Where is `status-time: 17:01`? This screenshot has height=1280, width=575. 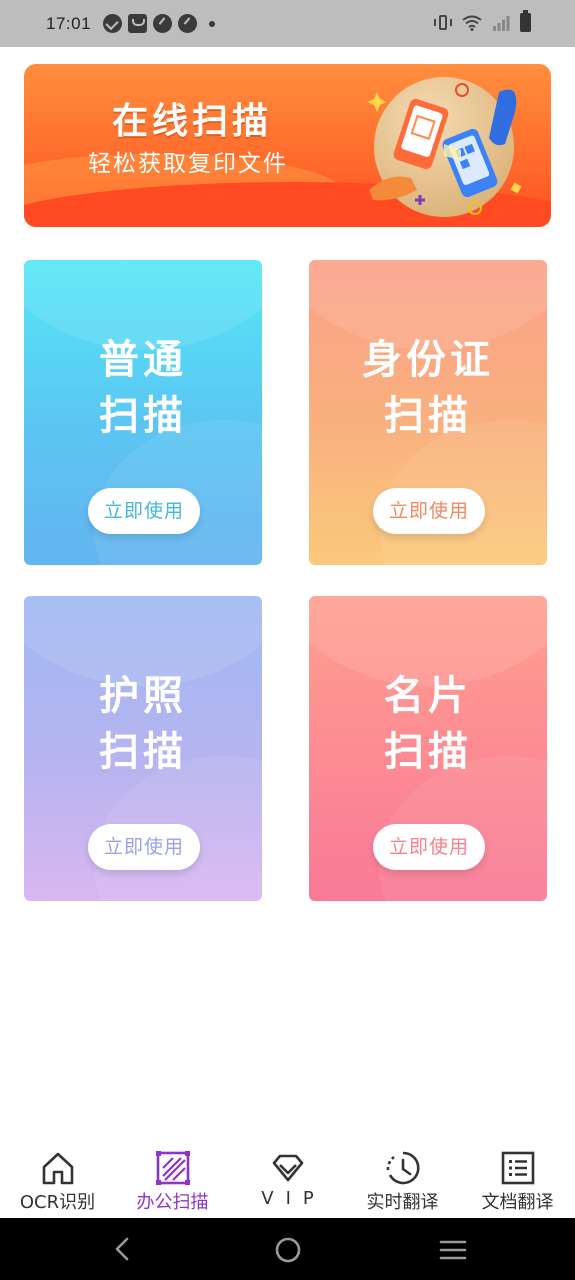 status-time: 17:01 is located at coordinates (69, 23).